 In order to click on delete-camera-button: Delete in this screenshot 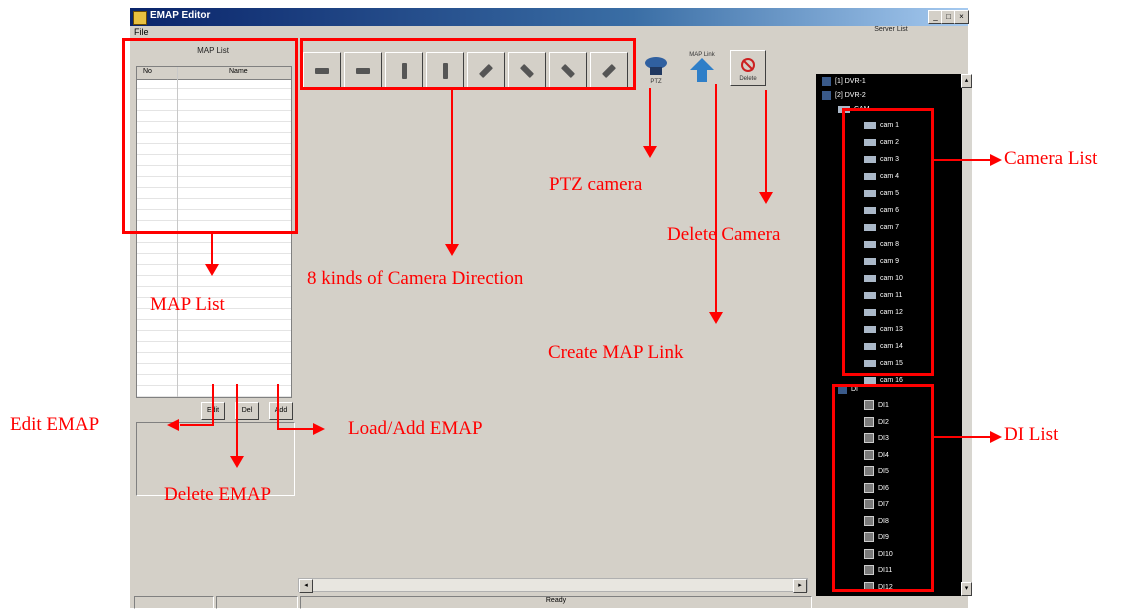, I will do `click(748, 68)`.